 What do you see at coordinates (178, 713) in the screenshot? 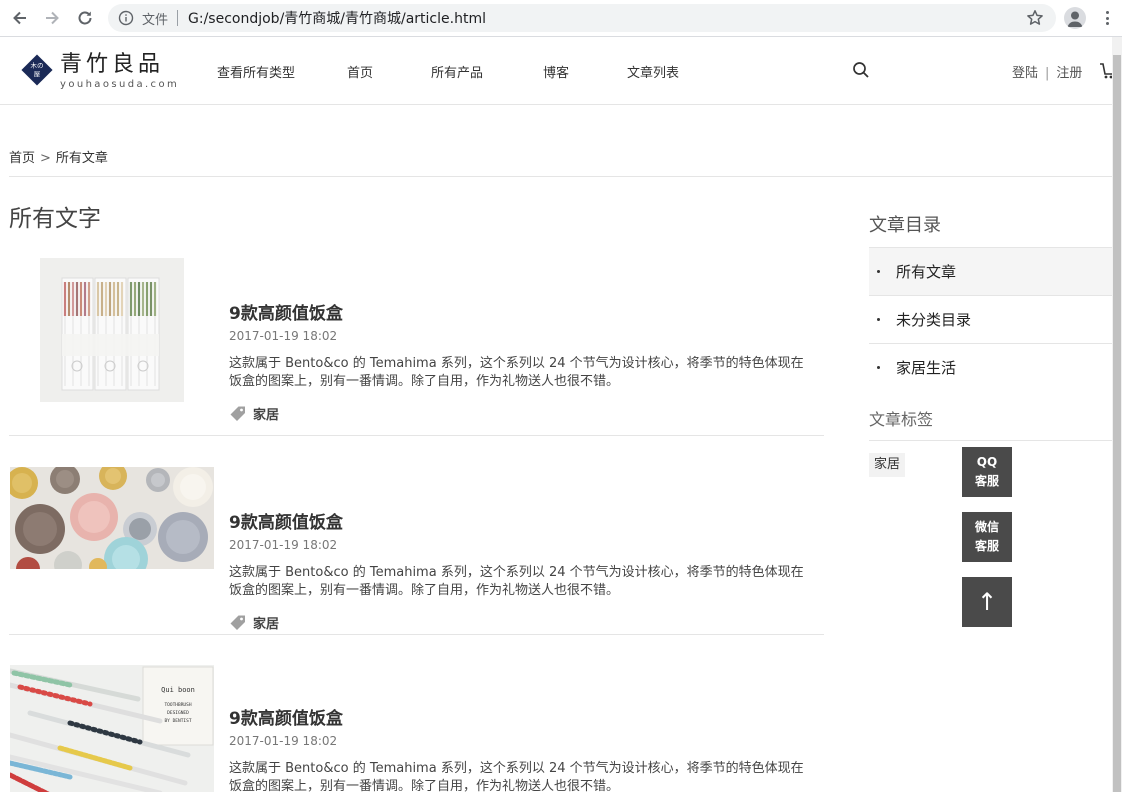
I see `box-line-2: DESIGNED` at bounding box center [178, 713].